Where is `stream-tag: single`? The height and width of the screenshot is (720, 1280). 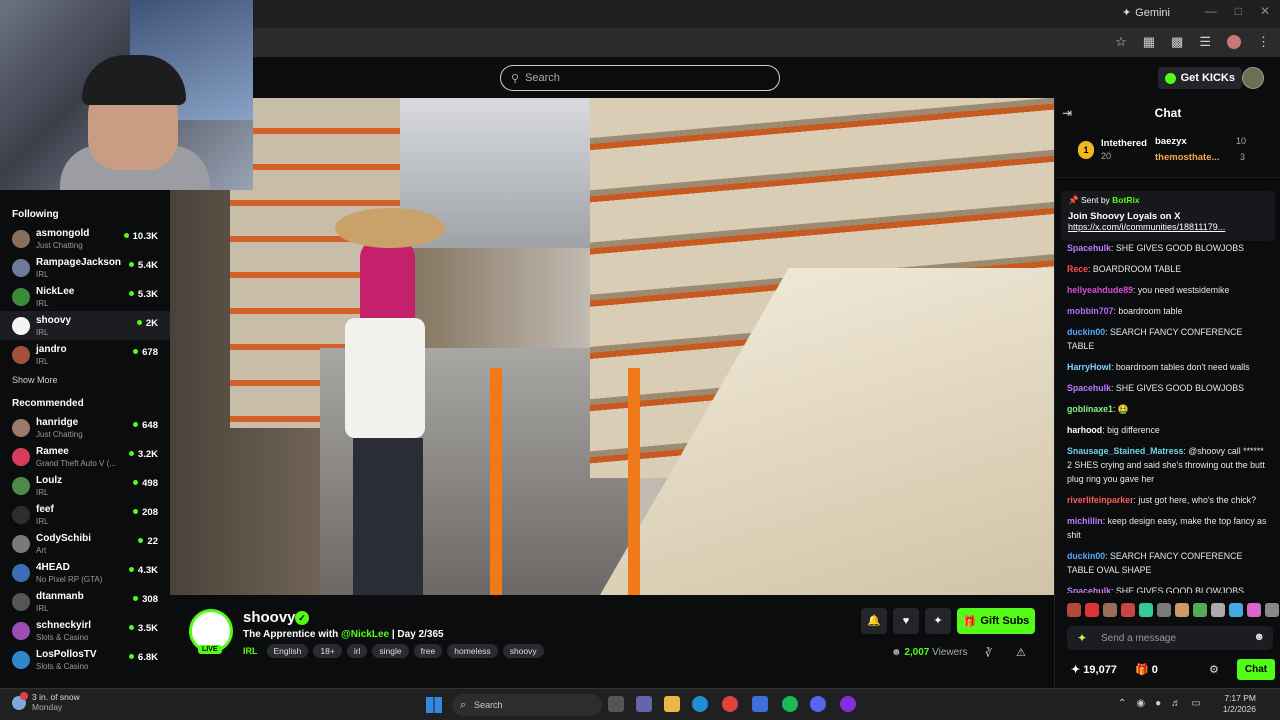
stream-tag: single is located at coordinates (390, 651).